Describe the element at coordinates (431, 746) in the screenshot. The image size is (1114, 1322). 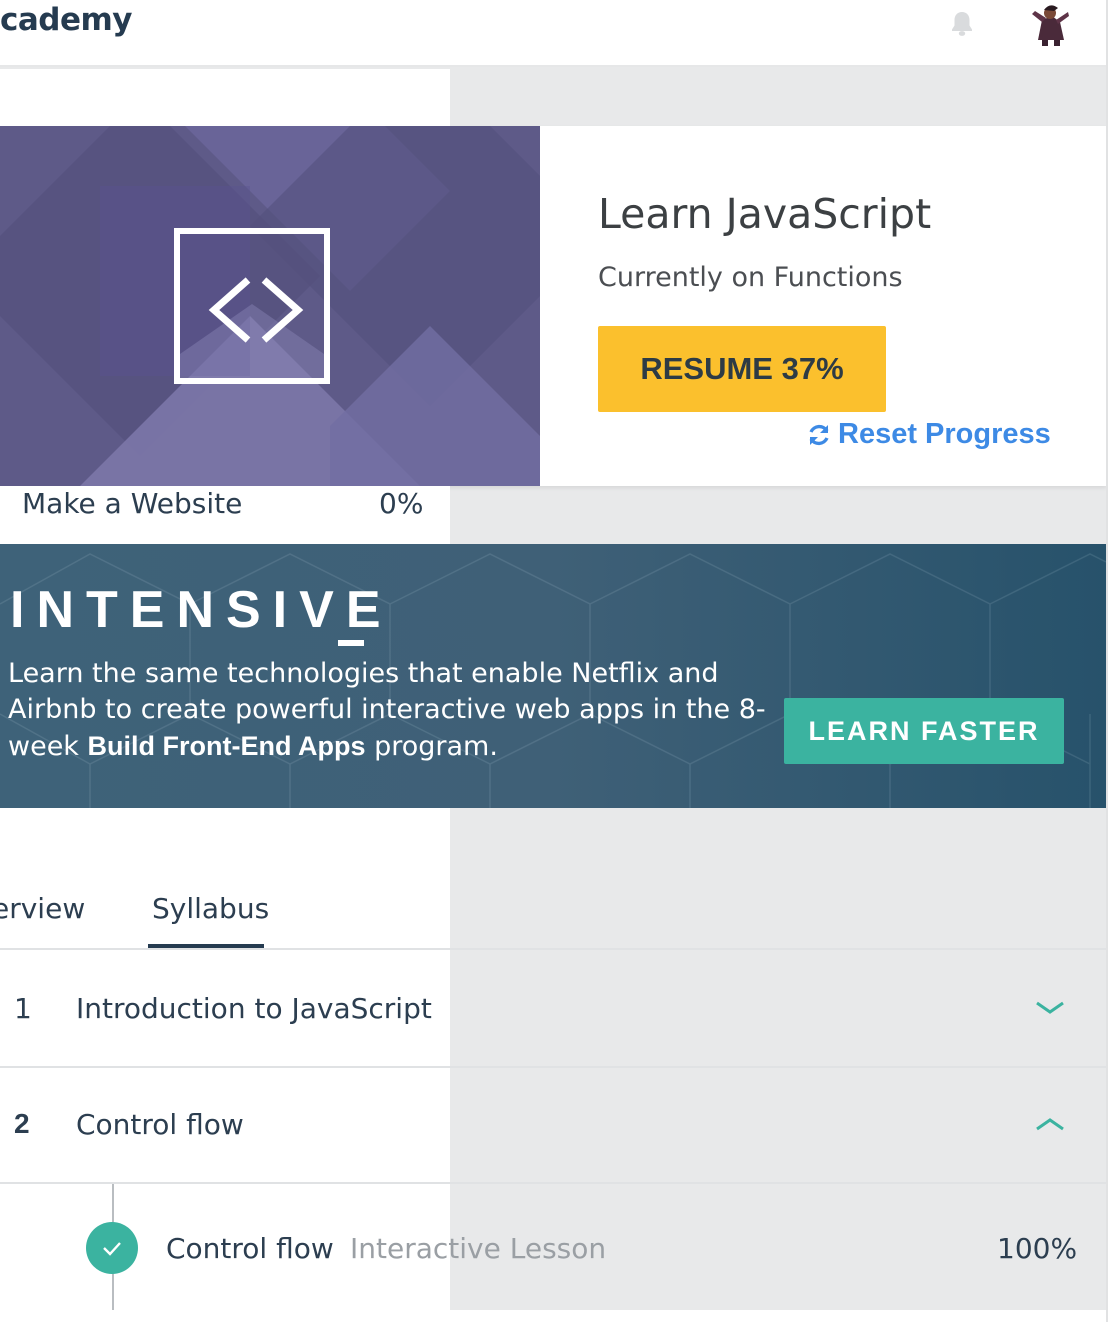
I see `description-end: program.` at that location.